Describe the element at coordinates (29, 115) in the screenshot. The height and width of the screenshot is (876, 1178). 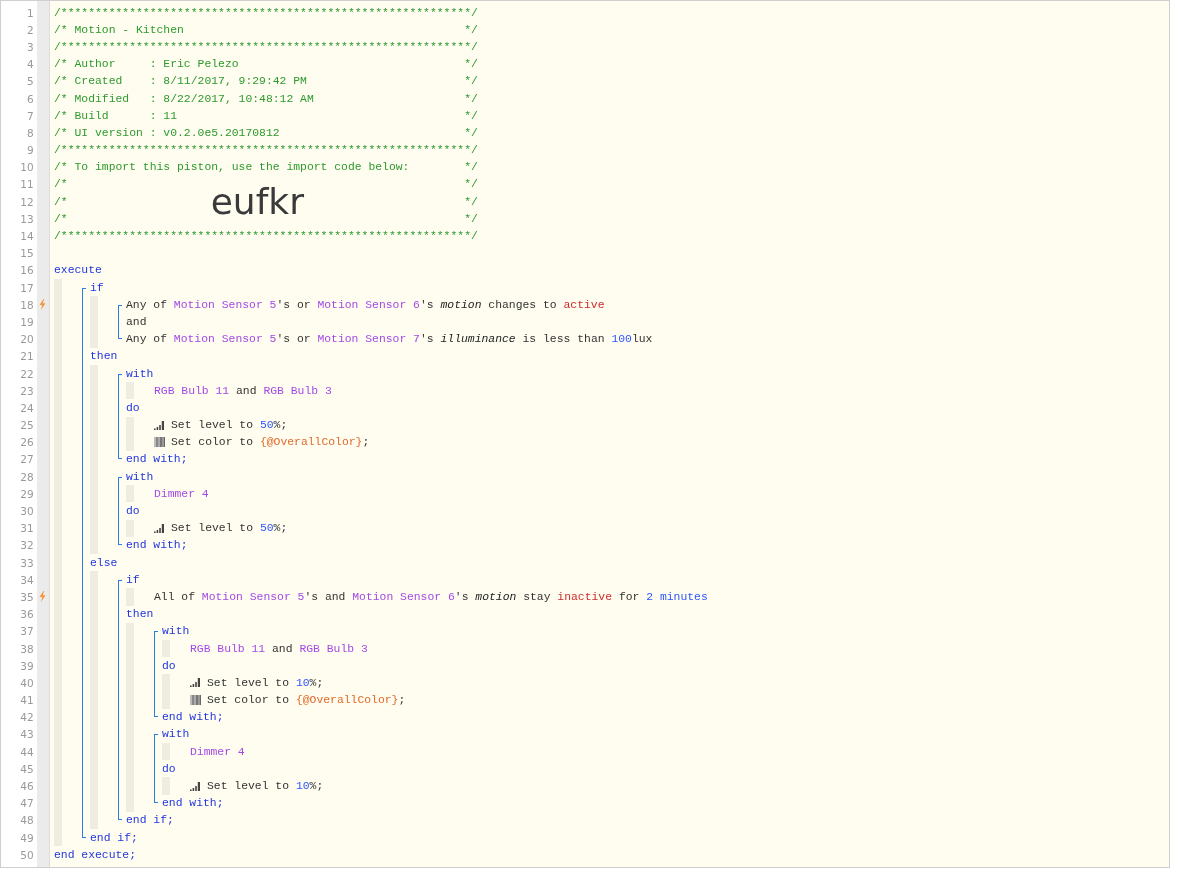
I see `line-number: 7` at that location.